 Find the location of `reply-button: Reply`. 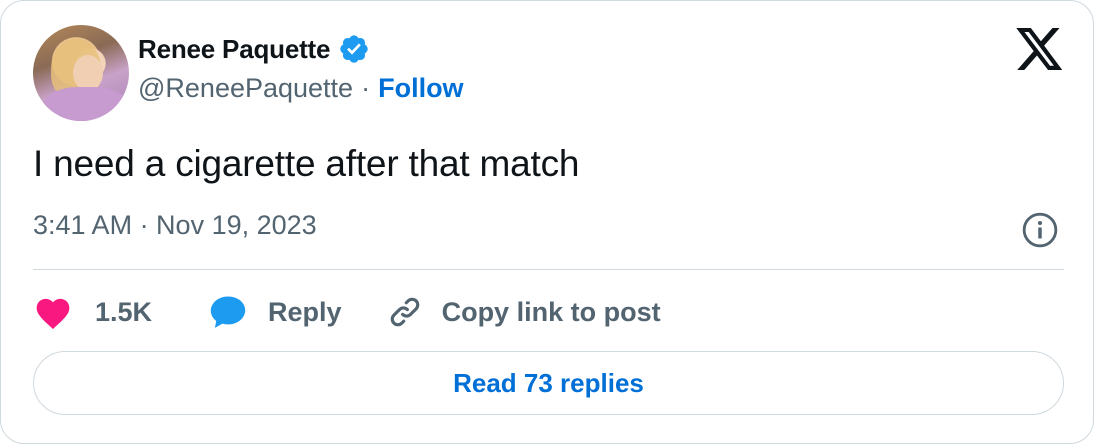

reply-button: Reply is located at coordinates (275, 312).